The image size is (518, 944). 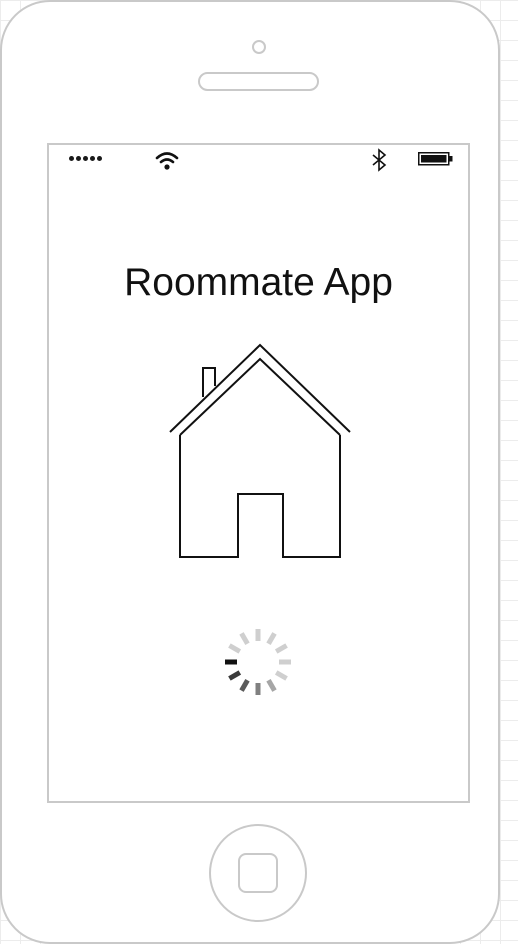 What do you see at coordinates (379, 160) in the screenshot?
I see `bluetooth-icon` at bounding box center [379, 160].